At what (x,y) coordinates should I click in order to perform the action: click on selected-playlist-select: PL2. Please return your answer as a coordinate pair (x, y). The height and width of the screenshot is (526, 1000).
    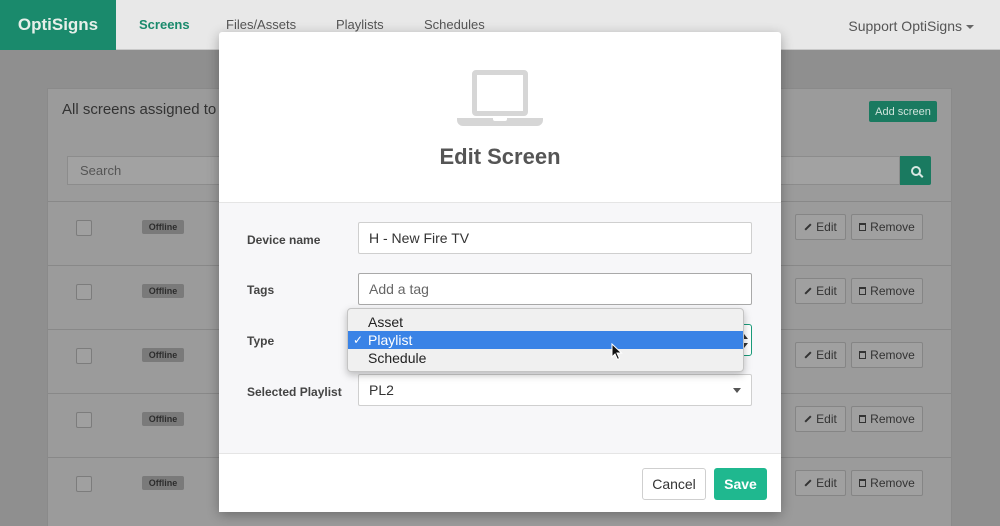
    Looking at the image, I should click on (555, 390).